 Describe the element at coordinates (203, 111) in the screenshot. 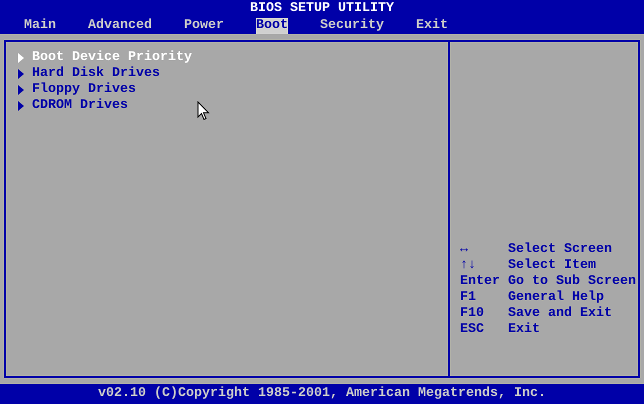

I see `mouse-pointer-icon` at that location.